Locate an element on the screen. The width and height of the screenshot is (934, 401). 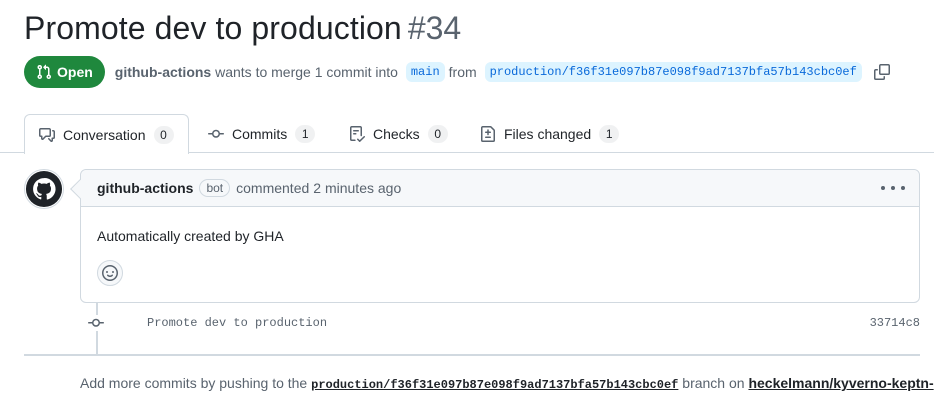
timeline-commit-item: Promote dev to production 33714c8 is located at coordinates (500, 323).